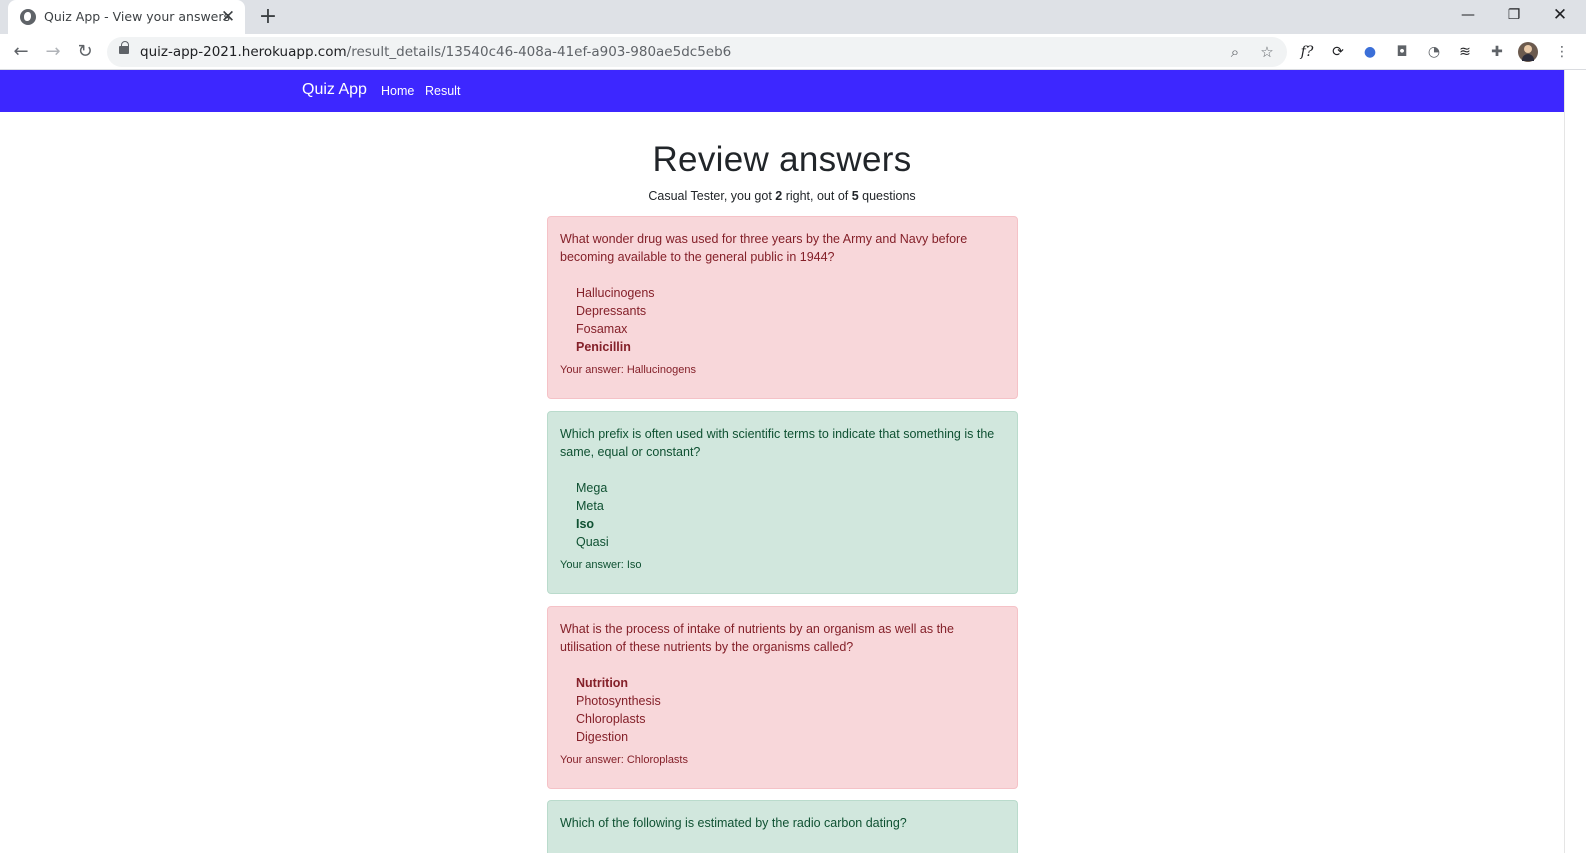 The height and width of the screenshot is (853, 1586). What do you see at coordinates (1560, 15) in the screenshot?
I see `window-close-icon: ✕` at bounding box center [1560, 15].